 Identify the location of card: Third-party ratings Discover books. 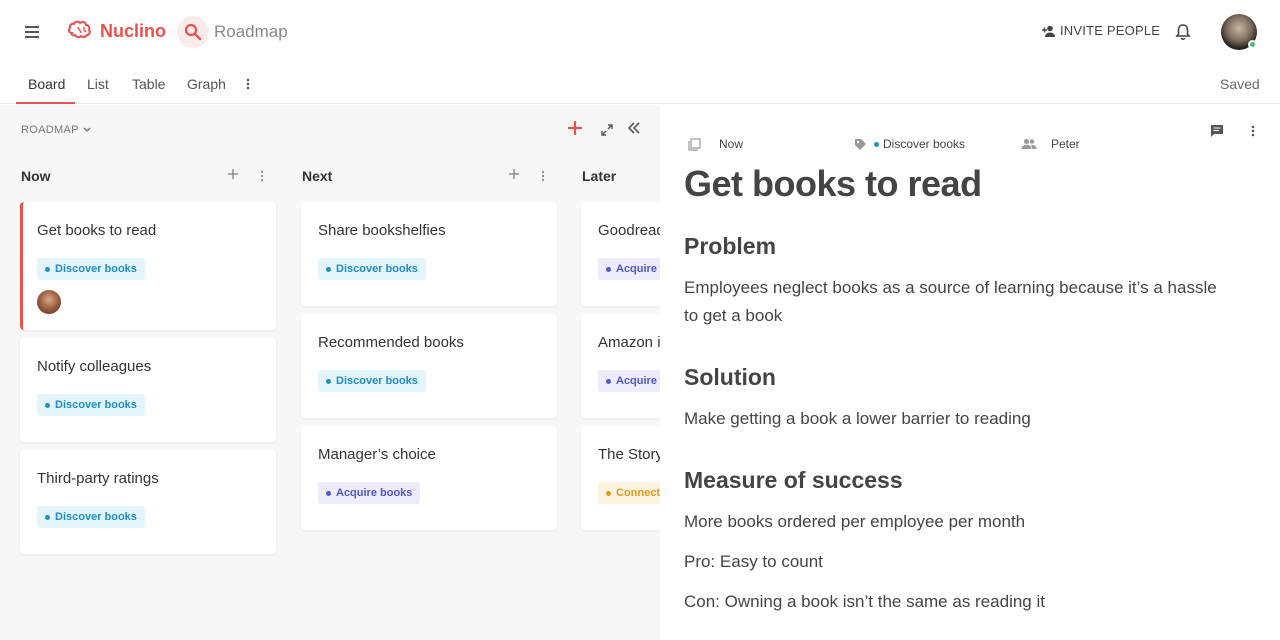
(148, 502).